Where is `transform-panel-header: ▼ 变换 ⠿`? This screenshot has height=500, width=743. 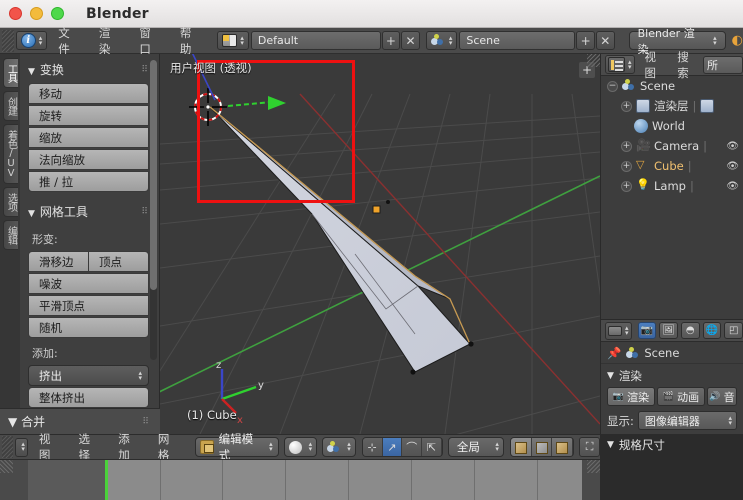
transform-panel-header: ▼ 变换 ⠿ is located at coordinates (89, 70).